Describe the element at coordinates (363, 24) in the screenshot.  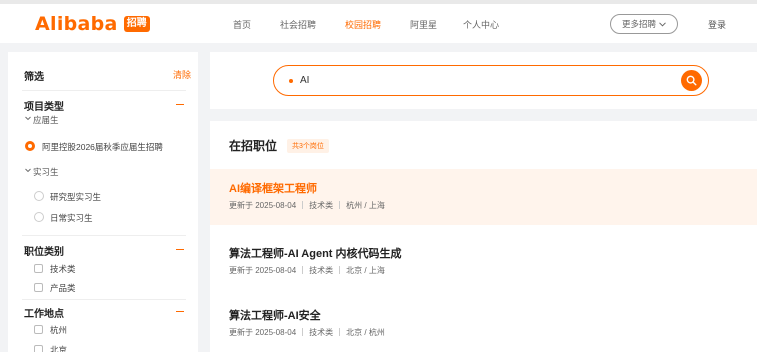
I see `nav-item-campus-recruit: 校园招聘` at that location.